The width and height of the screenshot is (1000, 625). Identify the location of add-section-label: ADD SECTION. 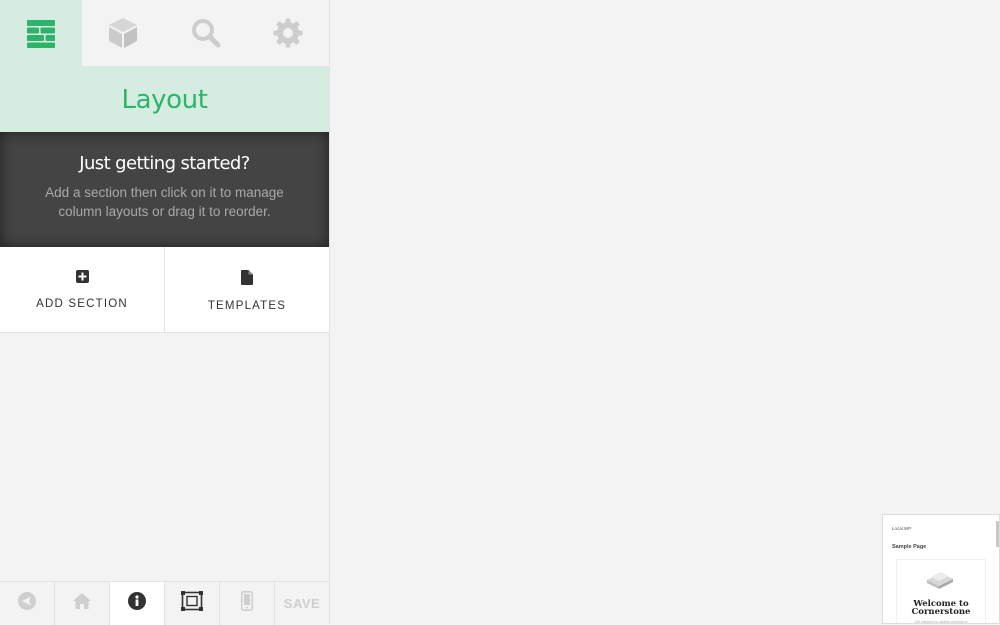
(82, 304).